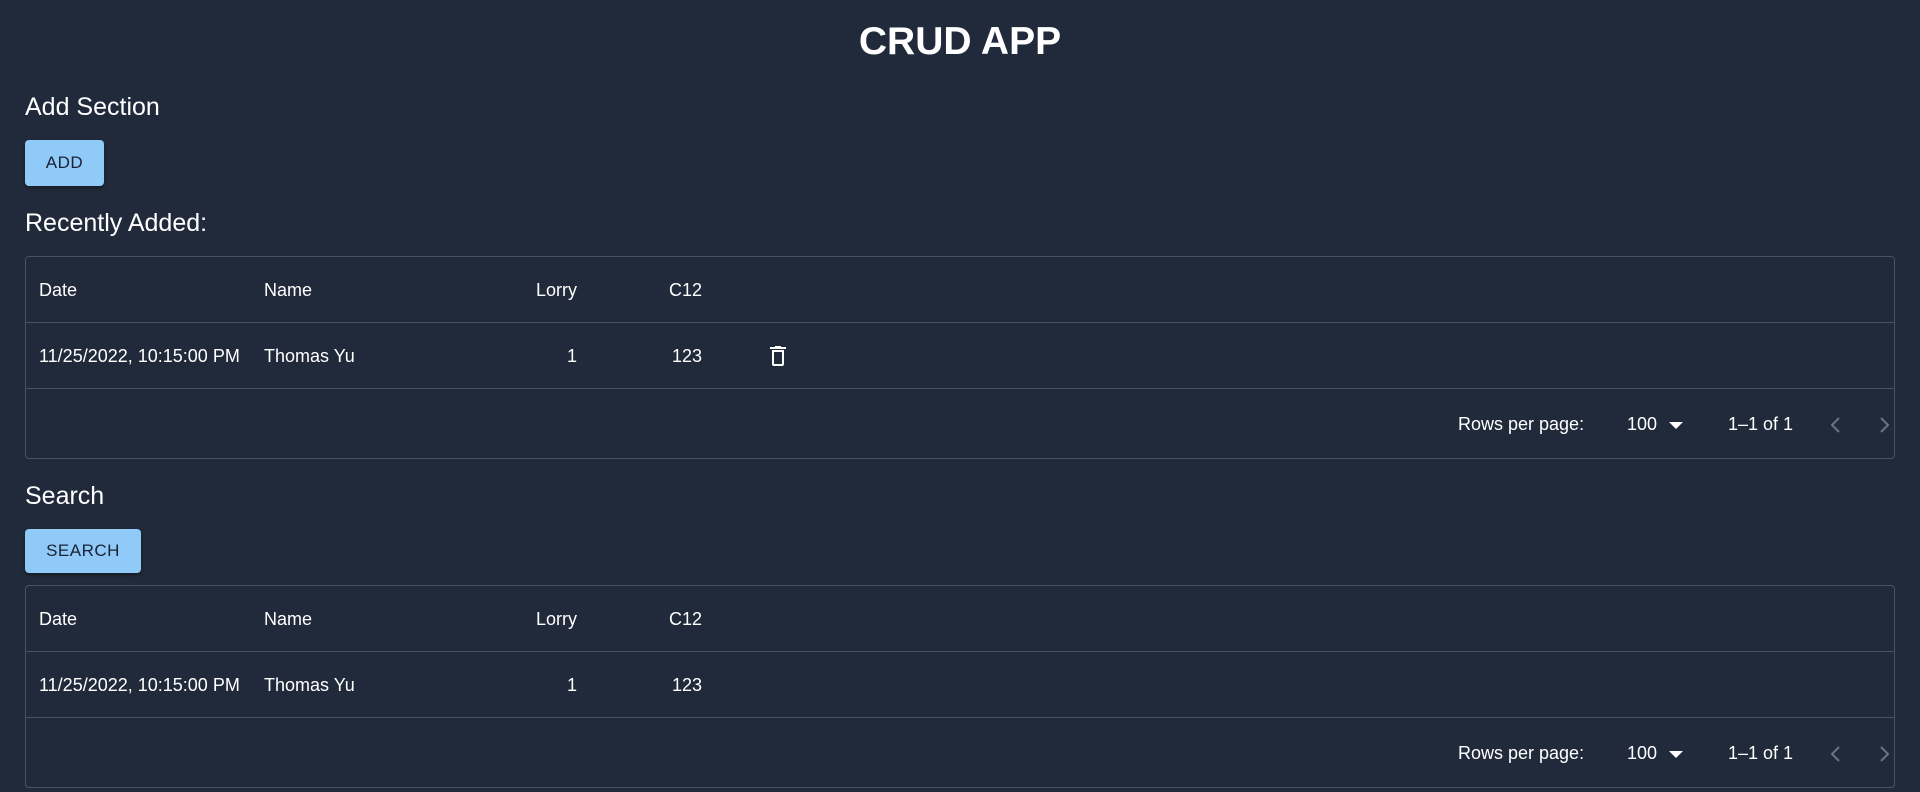  What do you see at coordinates (92, 107) in the screenshot?
I see `add-section-heading: Add Section` at bounding box center [92, 107].